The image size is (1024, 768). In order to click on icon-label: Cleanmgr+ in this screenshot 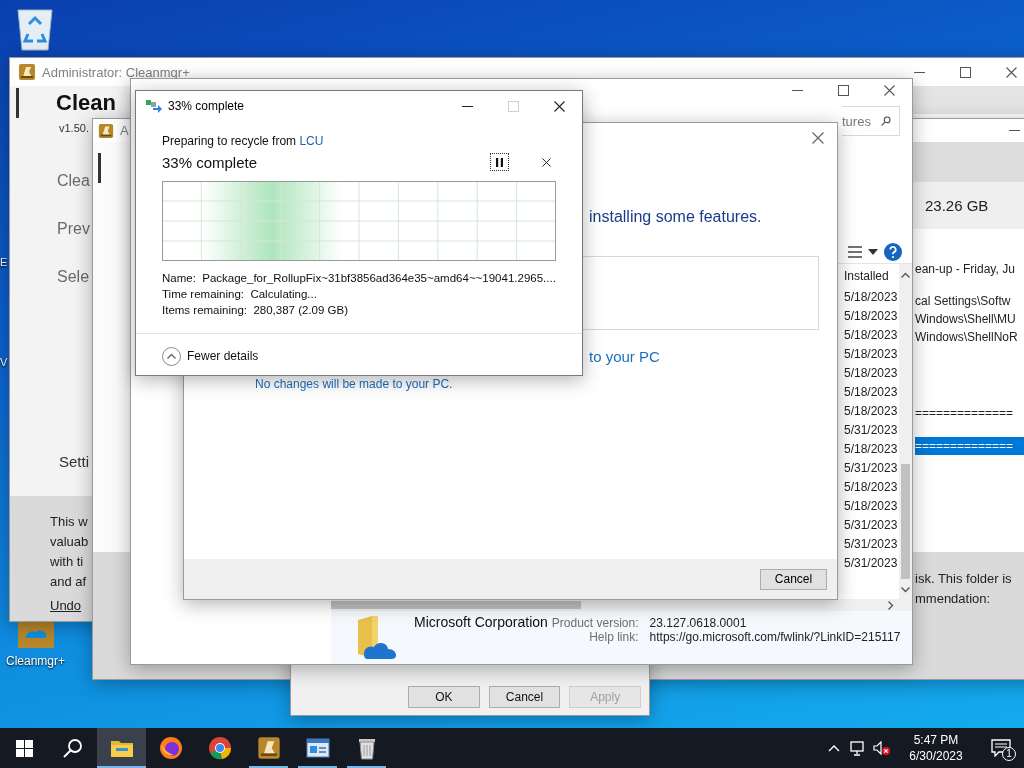, I will do `click(36, 661)`.